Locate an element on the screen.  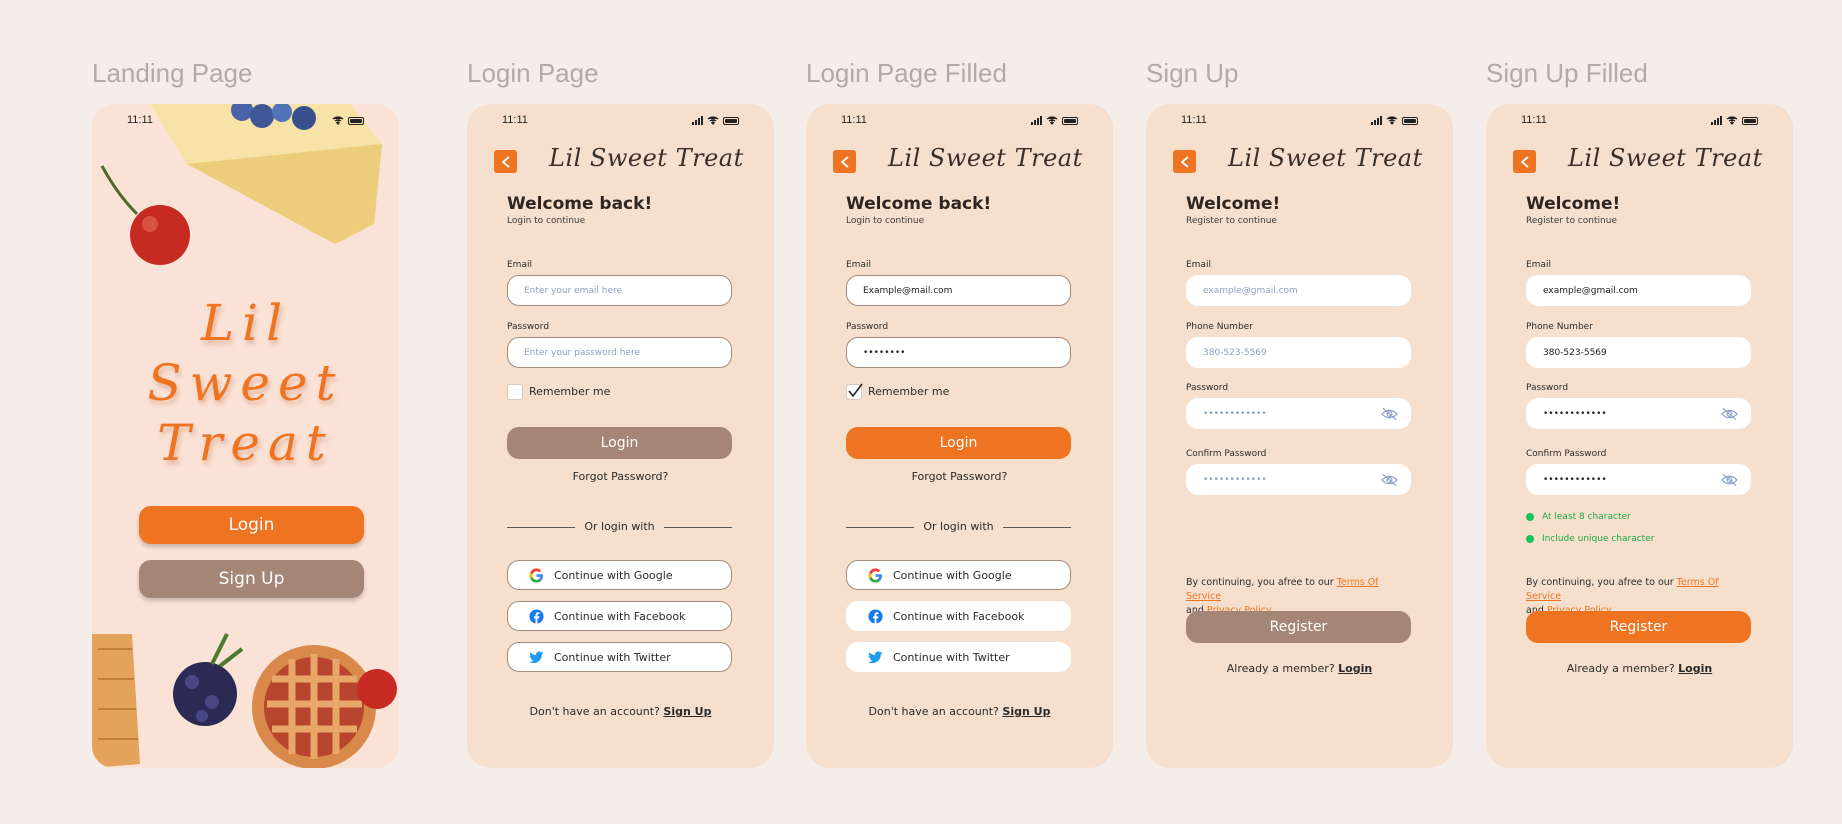
landing-title-line-2: Sweet is located at coordinates (245, 383).